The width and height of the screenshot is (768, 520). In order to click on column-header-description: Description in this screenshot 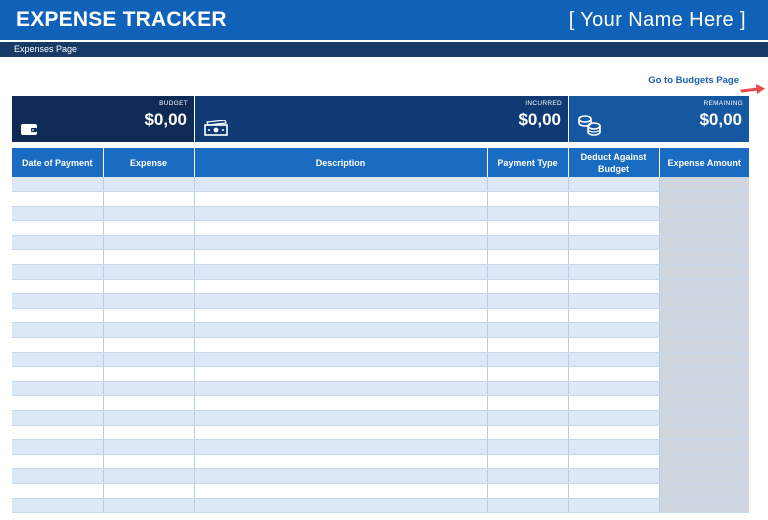, I will do `click(341, 162)`.